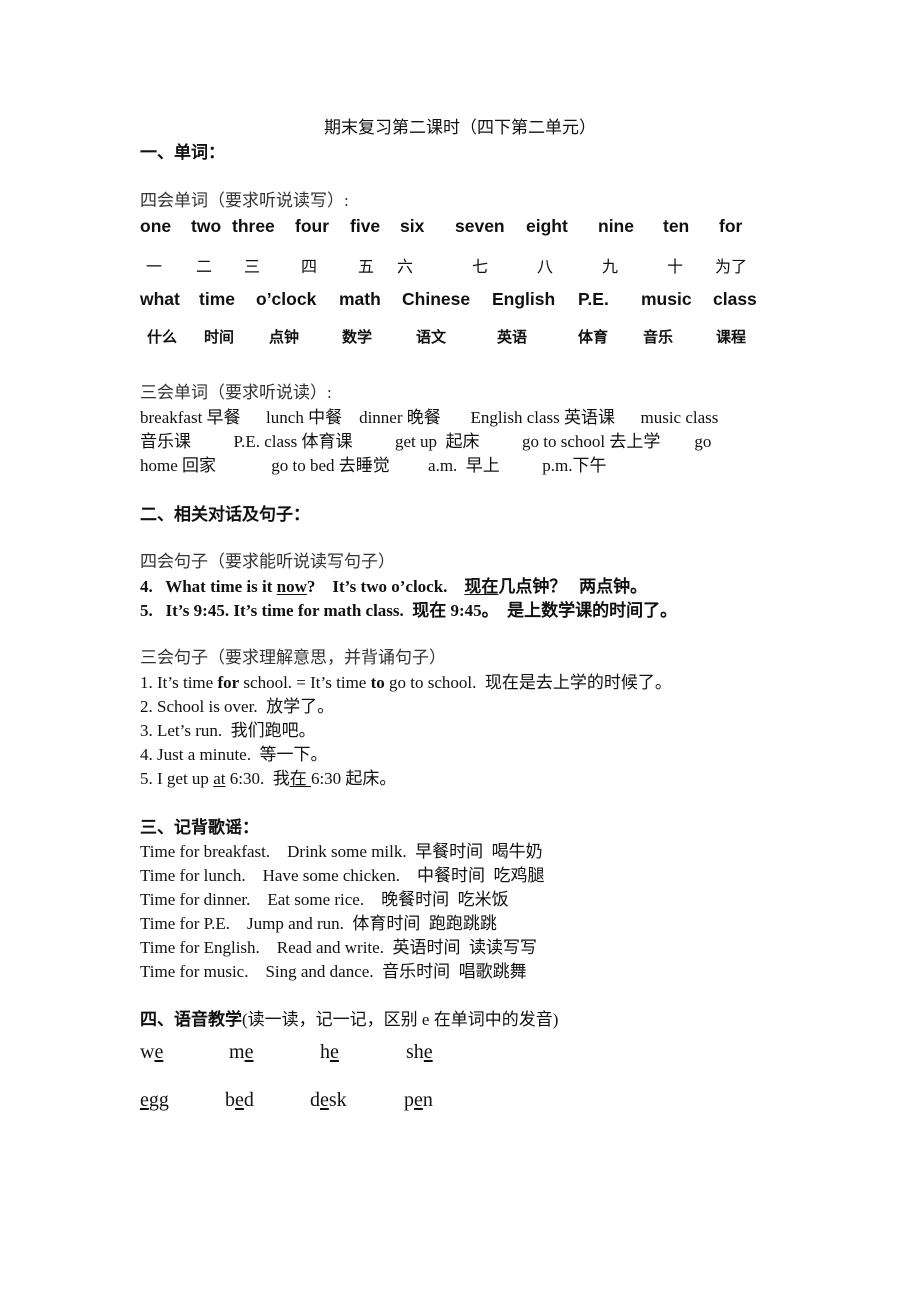  Describe the element at coordinates (512, 338) in the screenshot. I see `translation: 英语` at that location.